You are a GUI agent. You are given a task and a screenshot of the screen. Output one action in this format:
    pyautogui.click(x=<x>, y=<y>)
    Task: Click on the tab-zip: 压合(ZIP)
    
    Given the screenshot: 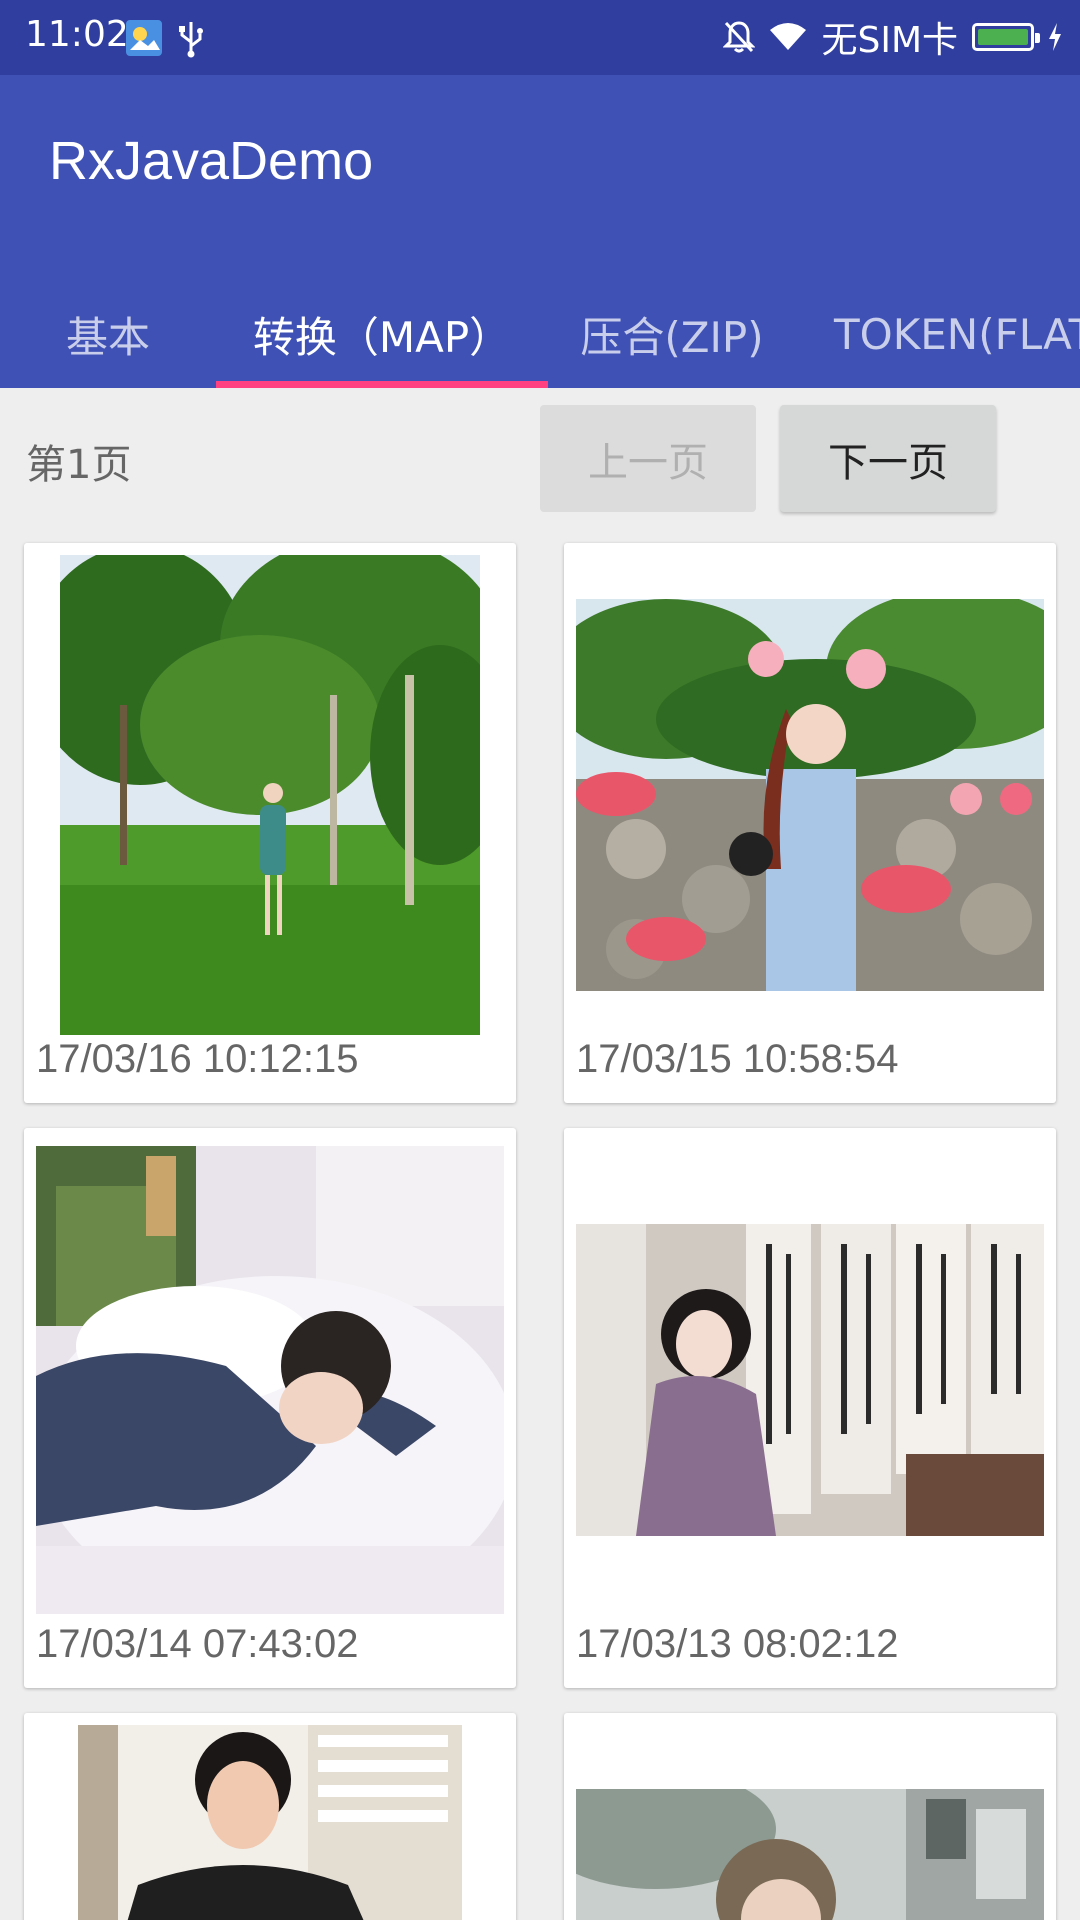 What is the action you would take?
    pyautogui.click(x=672, y=334)
    